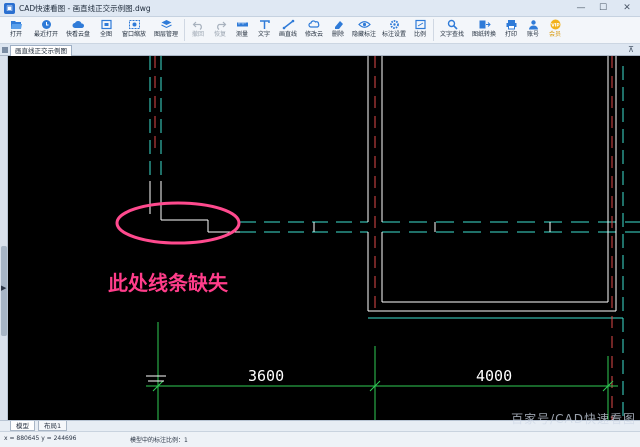  What do you see at coordinates (9, 8) in the screenshot?
I see `app-logo-icon: ▣` at bounding box center [9, 8].